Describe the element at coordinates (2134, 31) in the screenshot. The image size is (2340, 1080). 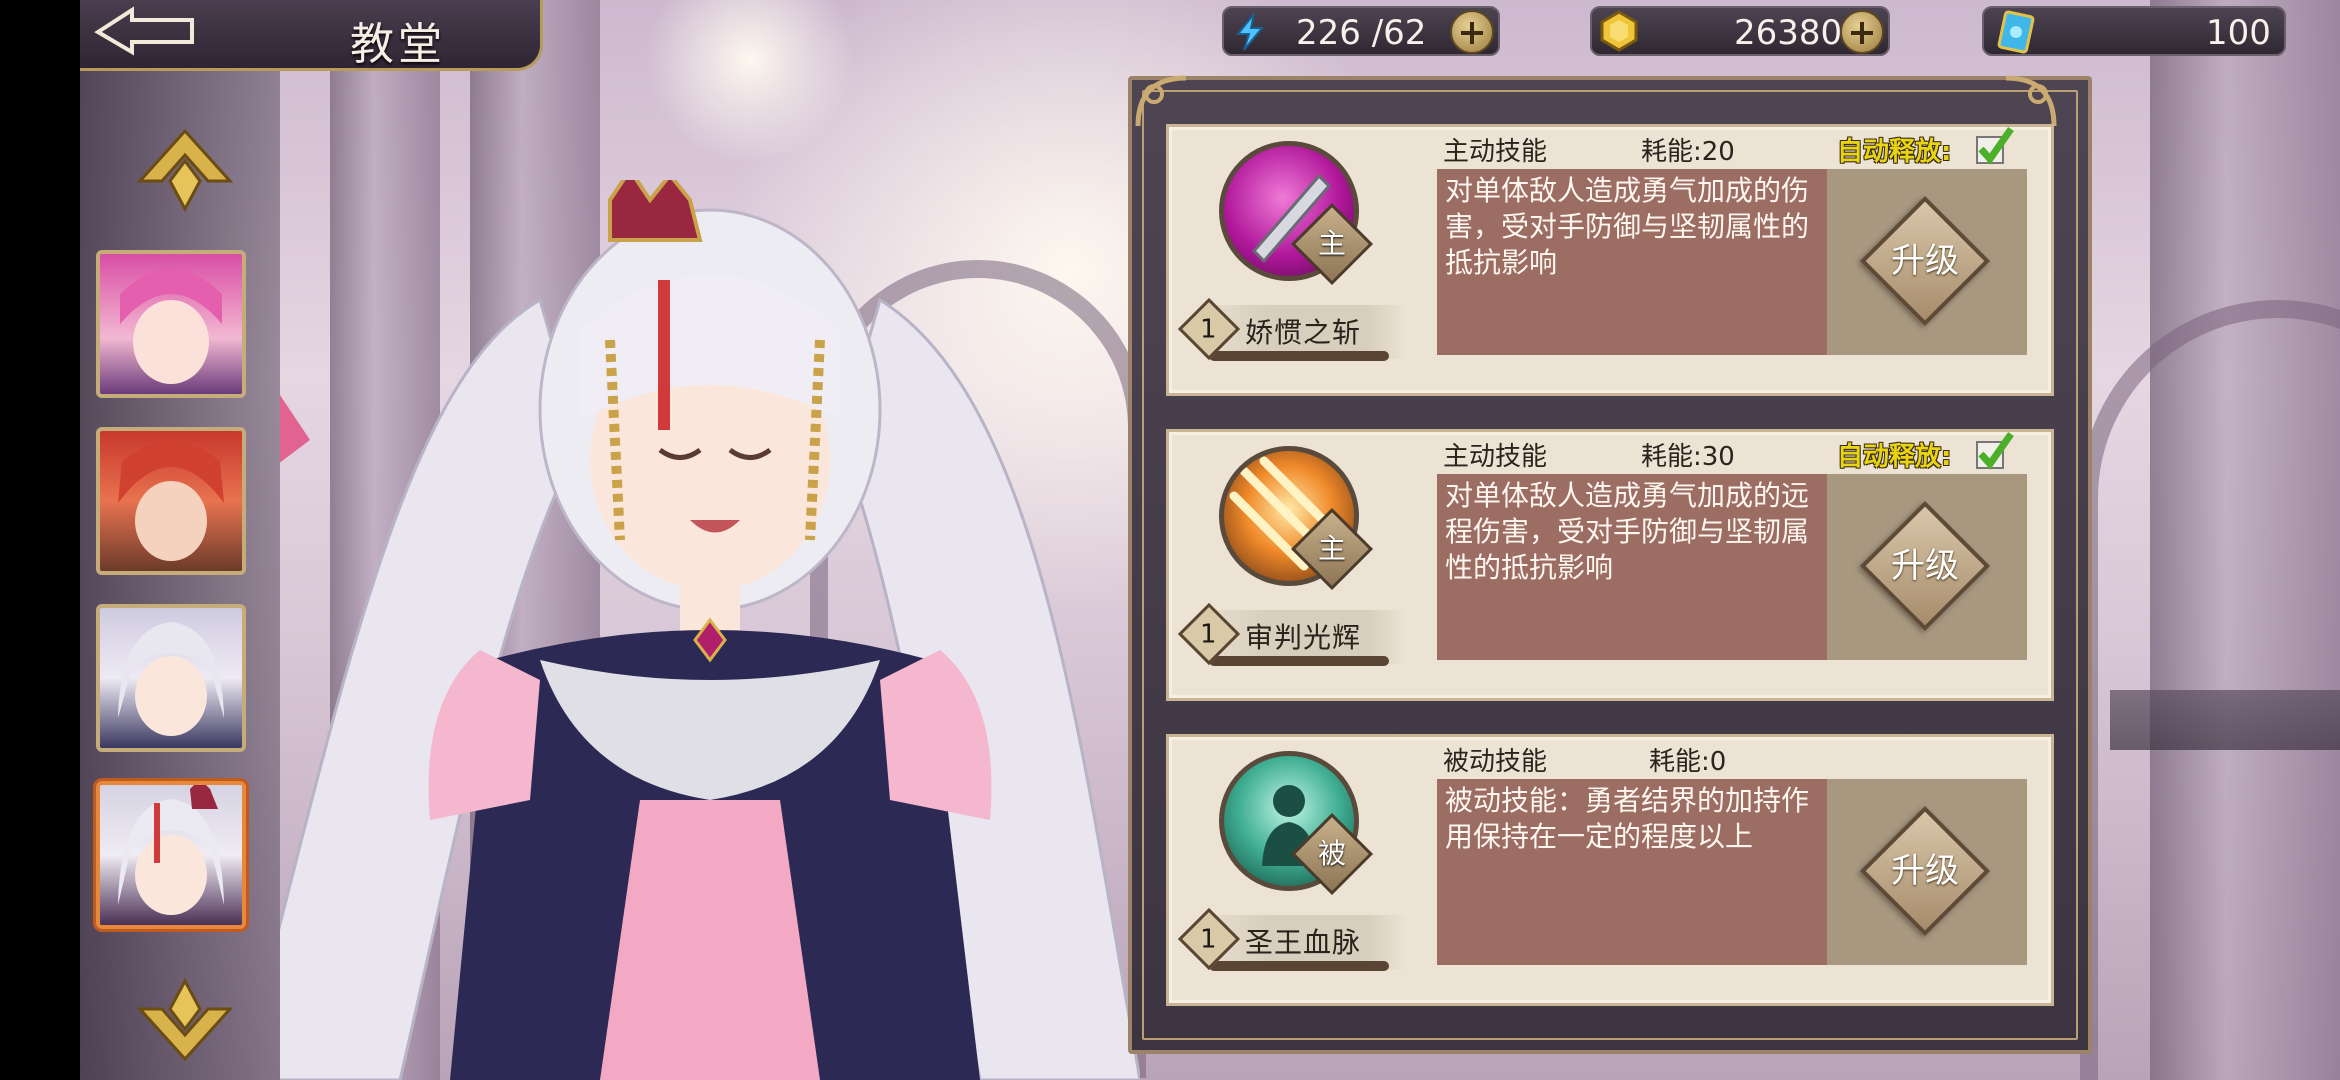
I see `crystal-bar: 100` at that location.